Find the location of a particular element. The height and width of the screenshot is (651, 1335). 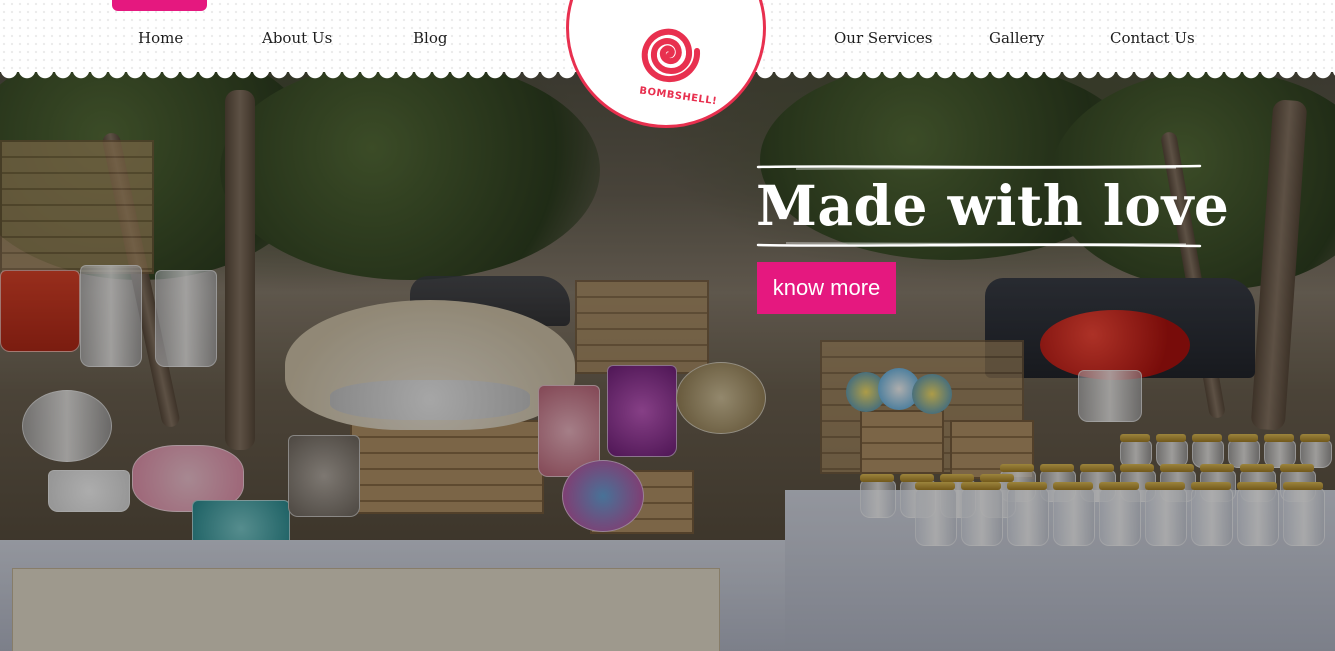

know-more-button: know more is located at coordinates (826, 288).